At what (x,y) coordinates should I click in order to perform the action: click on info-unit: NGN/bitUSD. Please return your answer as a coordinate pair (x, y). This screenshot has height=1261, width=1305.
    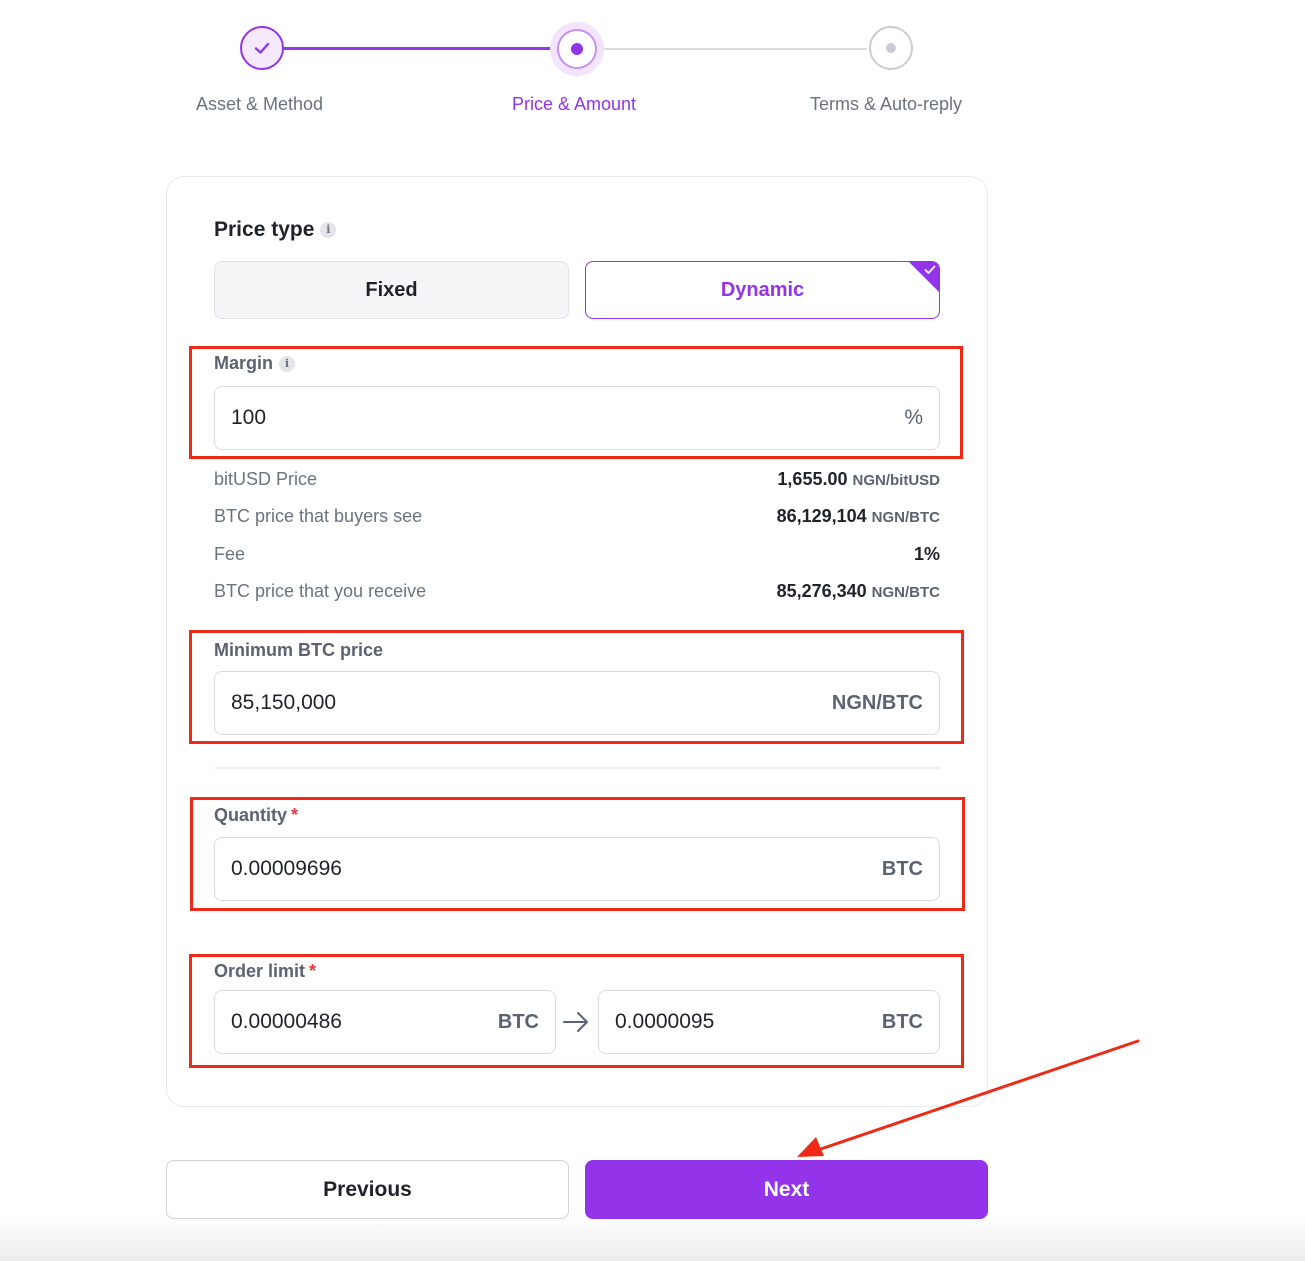
    Looking at the image, I should click on (896, 480).